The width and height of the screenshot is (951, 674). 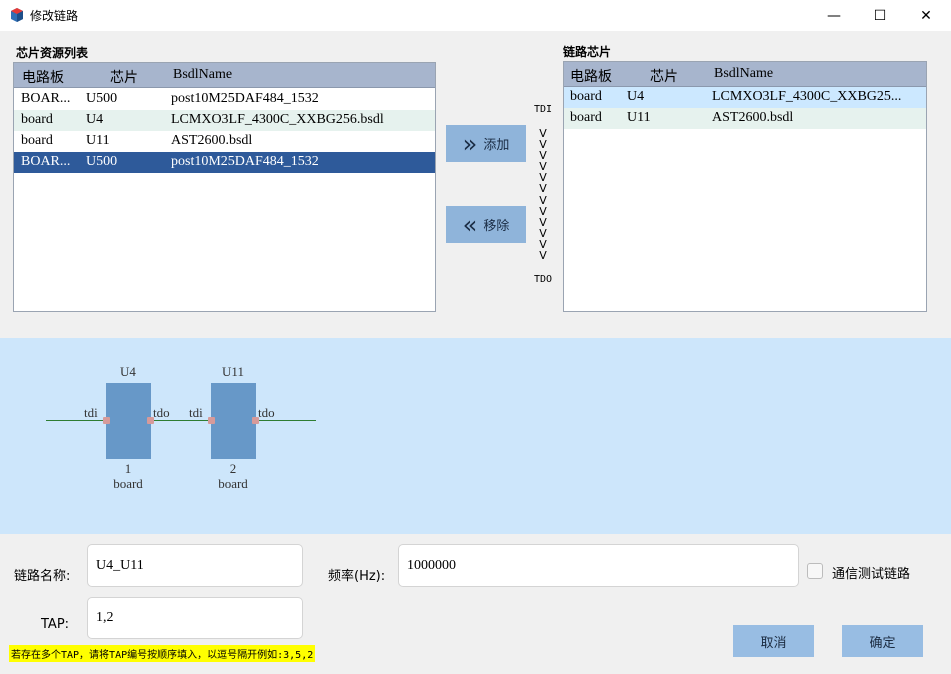 What do you see at coordinates (105, 617) in the screenshot?
I see `tap-value: 1,2` at bounding box center [105, 617].